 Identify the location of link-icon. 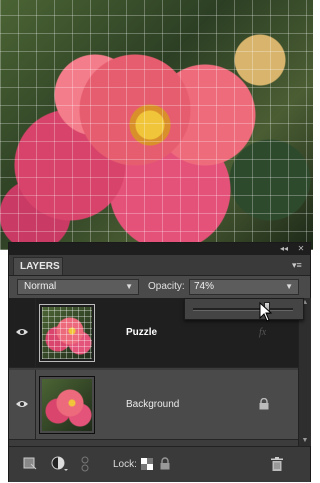
(85, 464).